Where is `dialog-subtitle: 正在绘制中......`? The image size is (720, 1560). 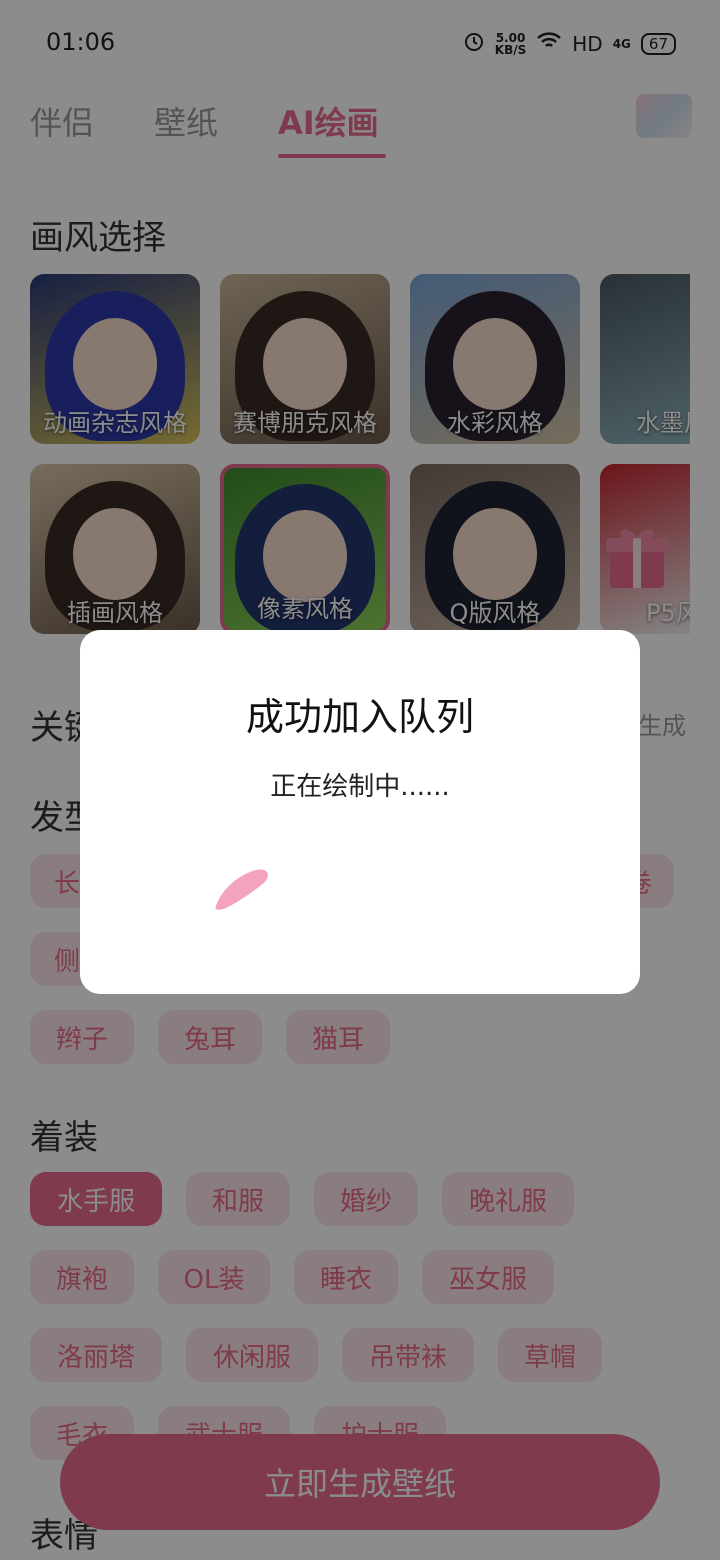 dialog-subtitle: 正在绘制中...... is located at coordinates (360, 787).